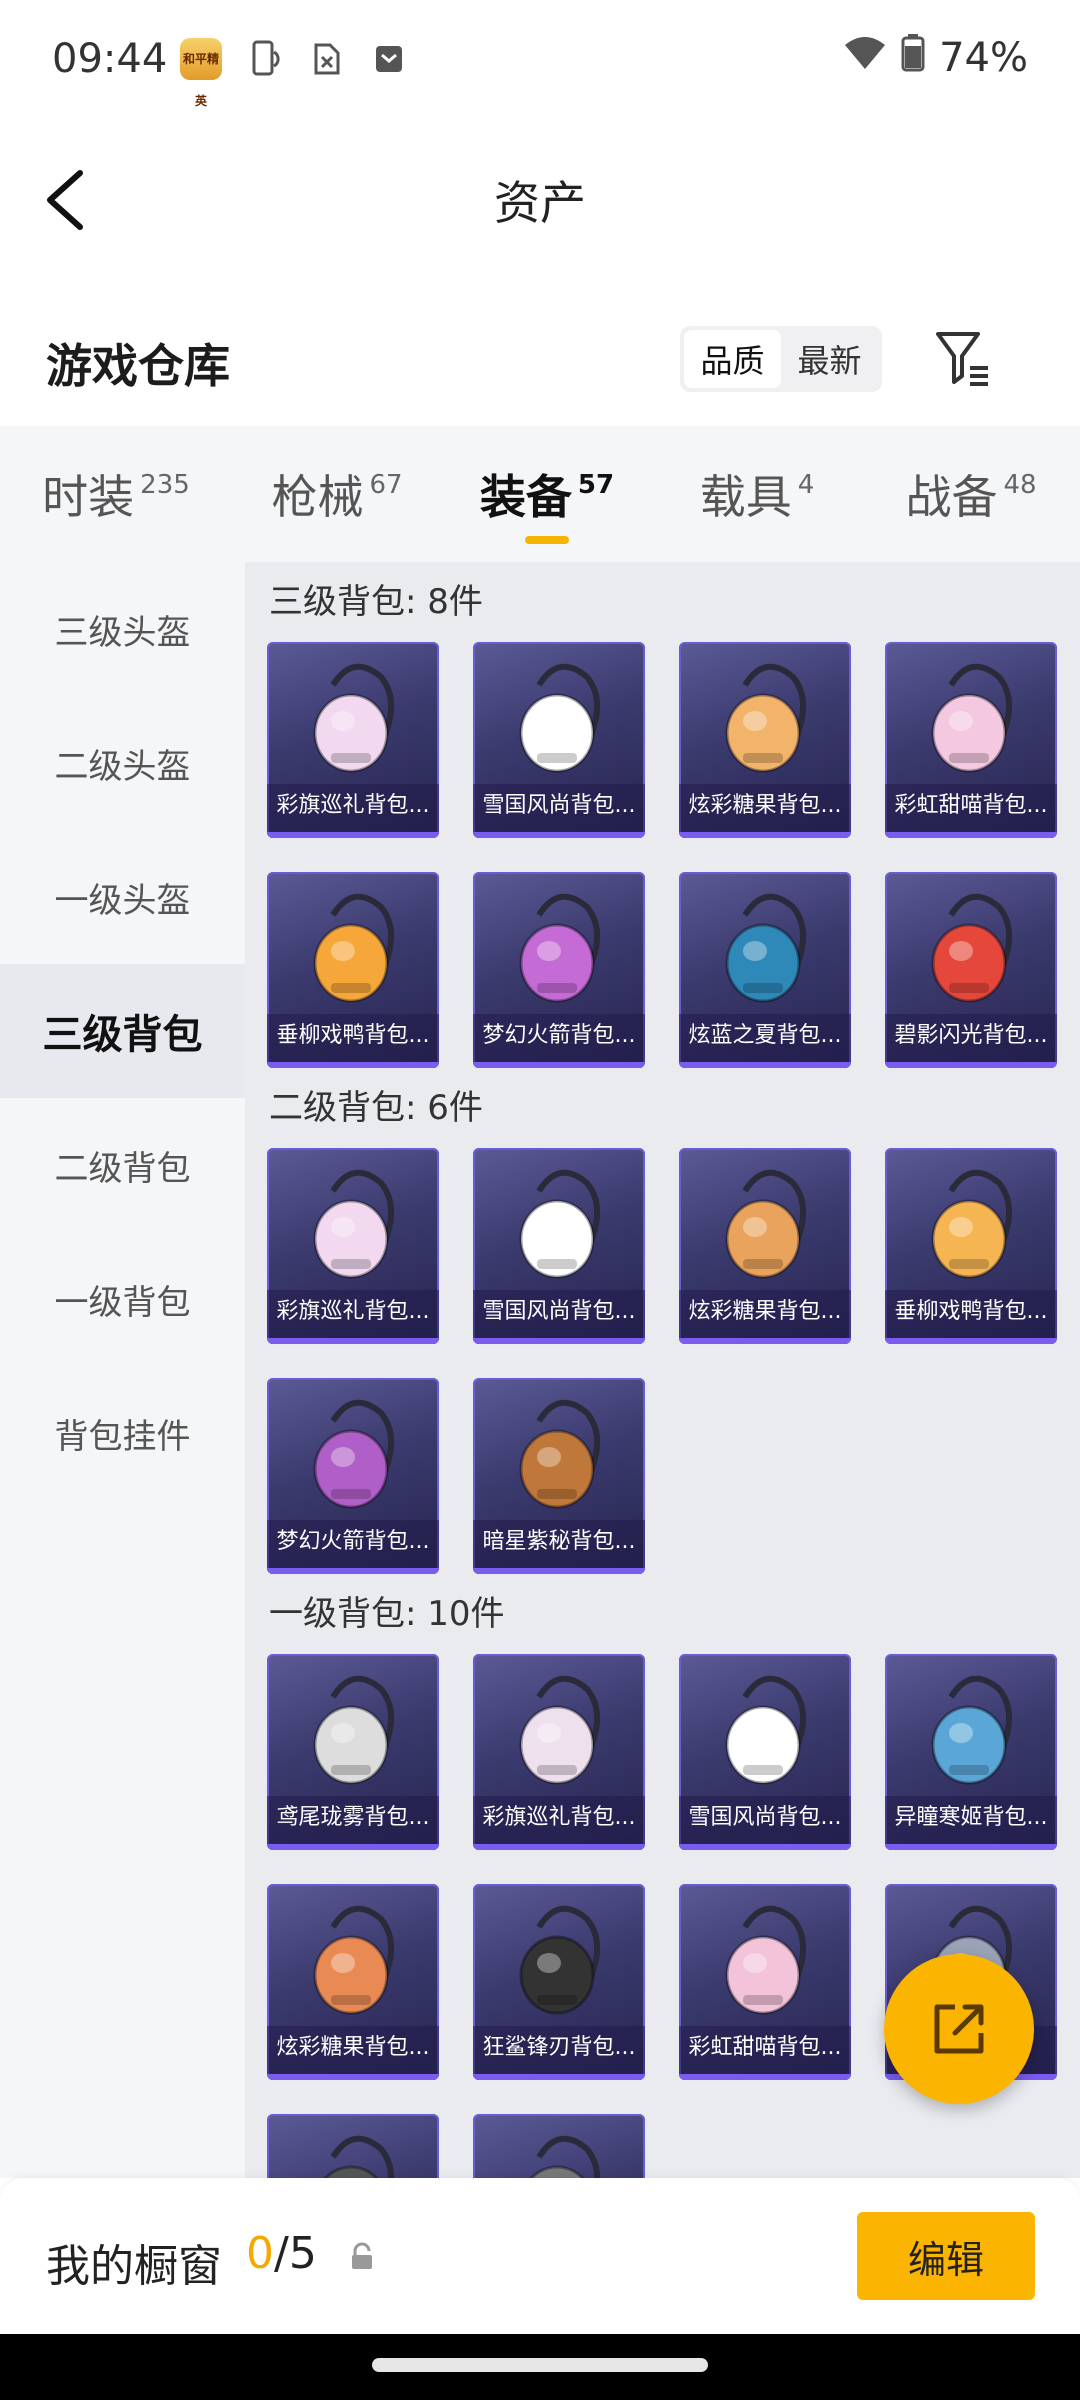  What do you see at coordinates (122, 763) in the screenshot?
I see `sidebar-item-helmet-2: 二级头盔` at bounding box center [122, 763].